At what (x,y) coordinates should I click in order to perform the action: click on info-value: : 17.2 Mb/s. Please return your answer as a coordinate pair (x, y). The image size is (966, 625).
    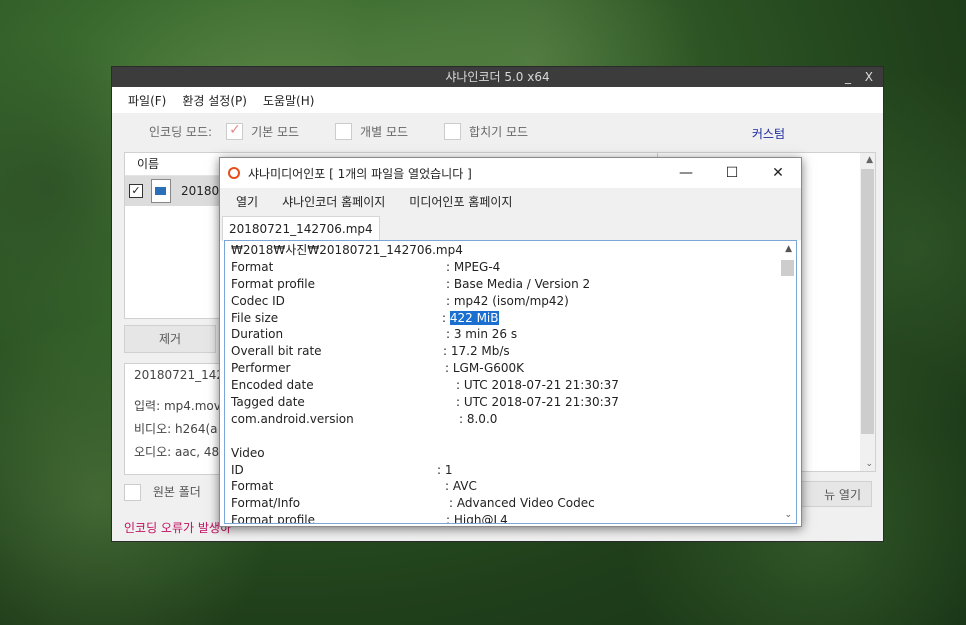
    Looking at the image, I should click on (476, 351).